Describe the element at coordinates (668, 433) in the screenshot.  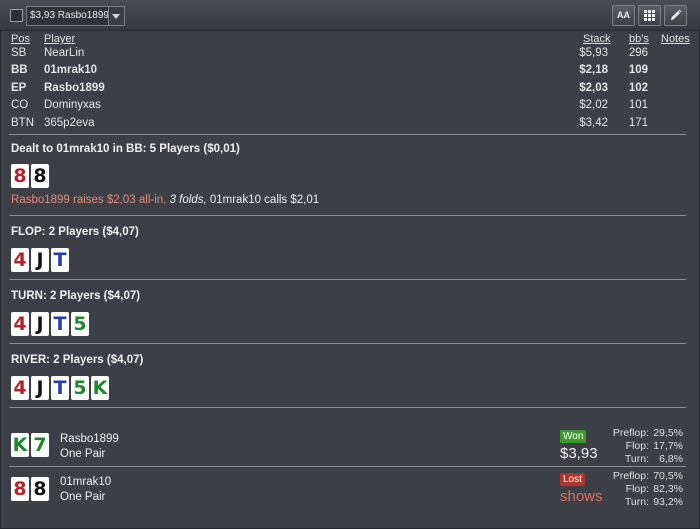
I see `equity-value: 29,5%` at that location.